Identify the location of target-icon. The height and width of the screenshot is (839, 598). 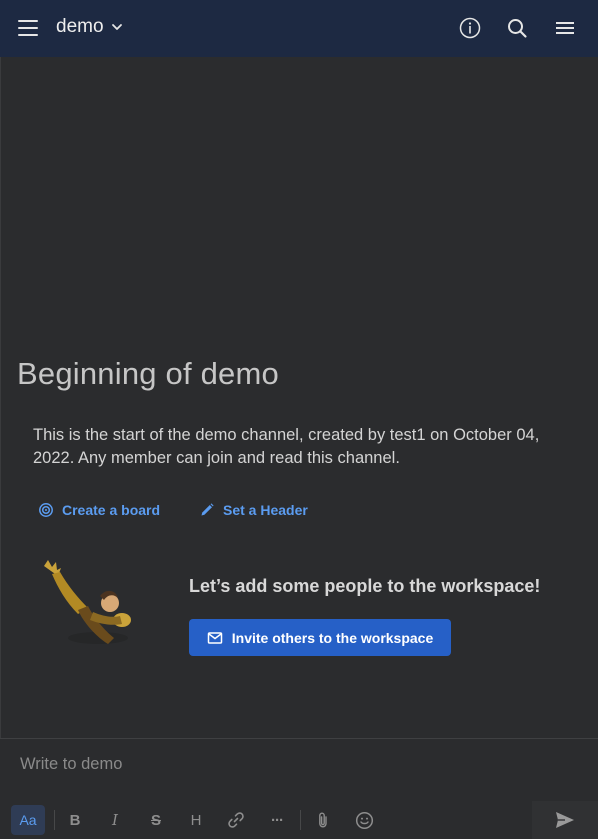
(46, 510).